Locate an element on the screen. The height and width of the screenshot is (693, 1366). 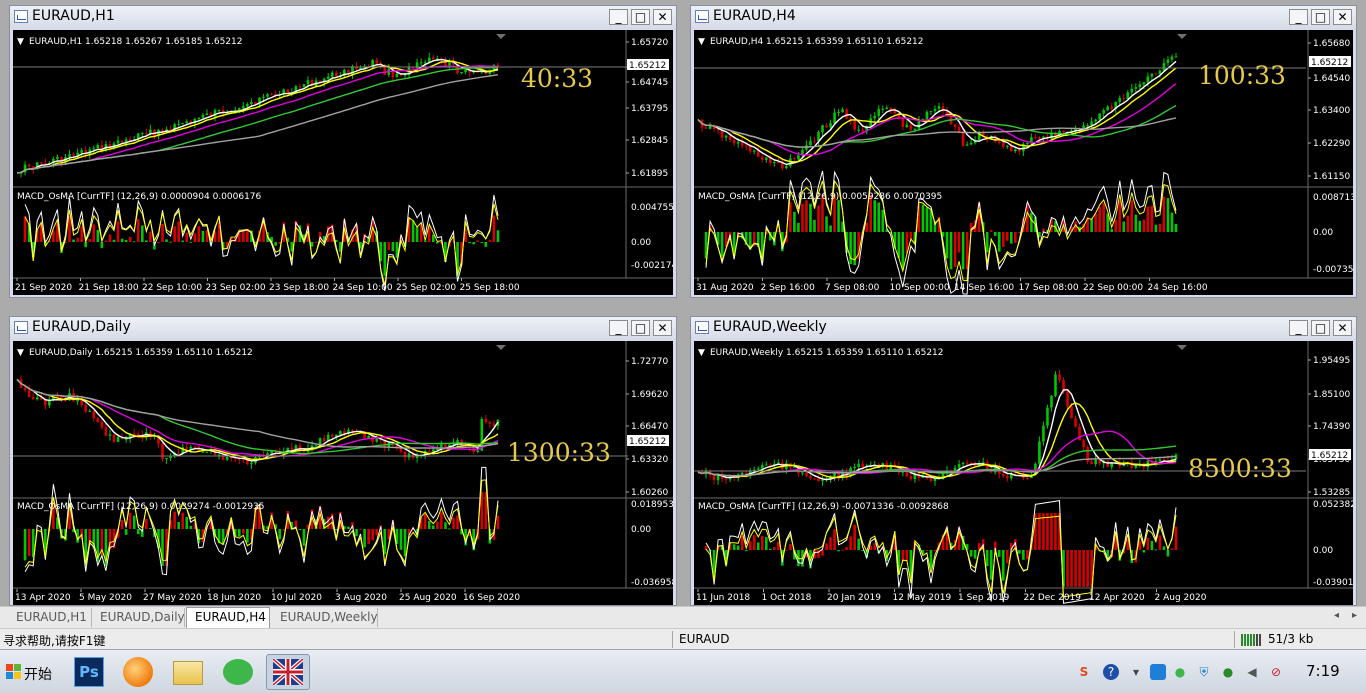
taskbar-app-metatrader is located at coordinates (288, 672).